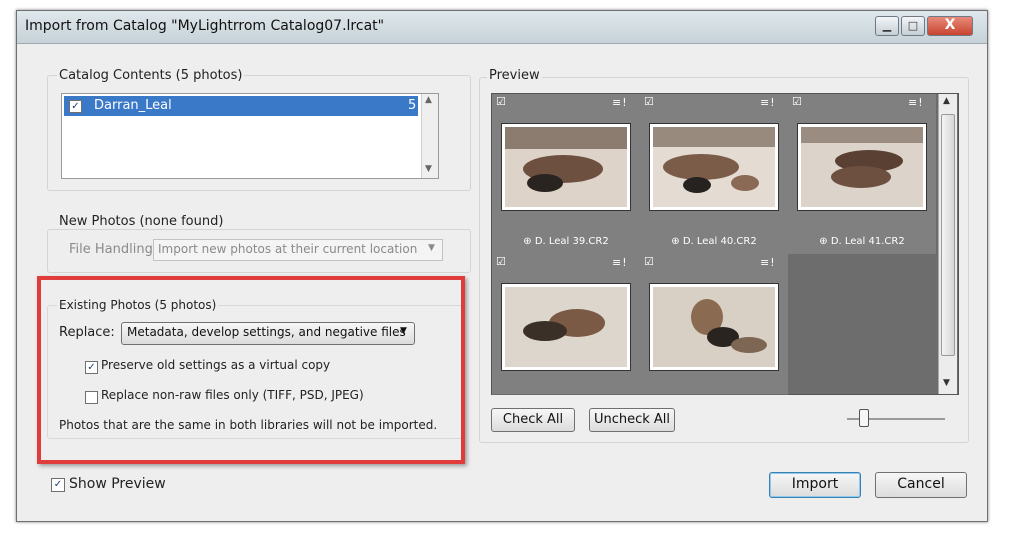  Describe the element at coordinates (632, 420) in the screenshot. I see `uncheck-all-button: Uncheck All` at that location.